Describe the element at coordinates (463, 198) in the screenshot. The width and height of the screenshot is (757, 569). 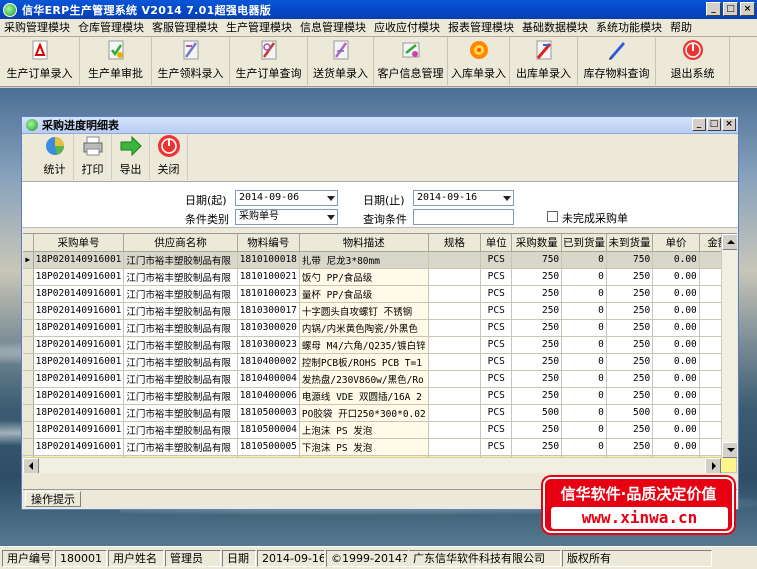
I see `date-to-select: 2014-09-16` at that location.